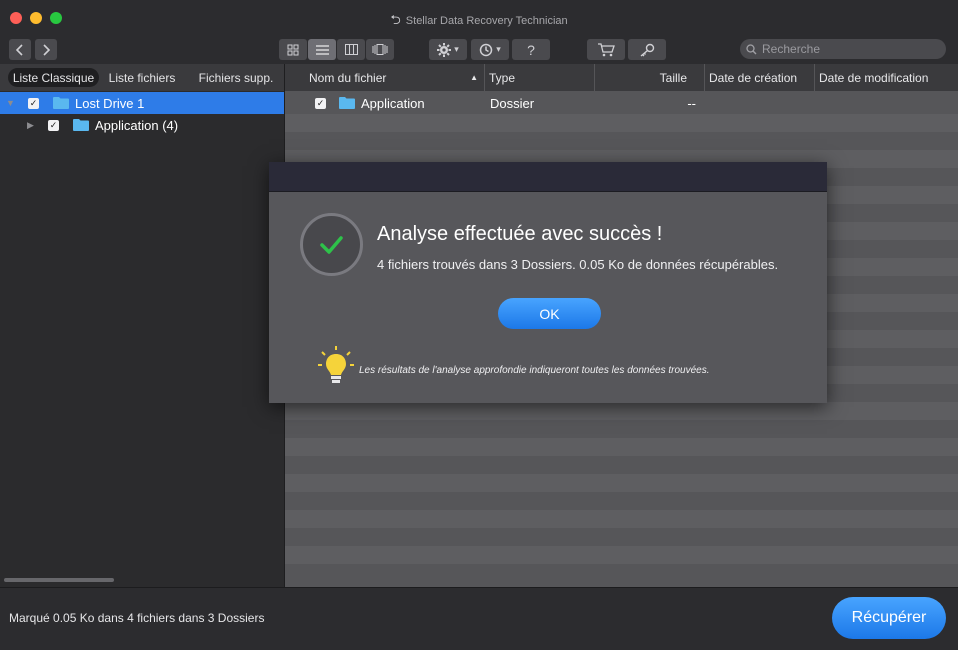  I want to click on columns-icon, so click(351, 49).